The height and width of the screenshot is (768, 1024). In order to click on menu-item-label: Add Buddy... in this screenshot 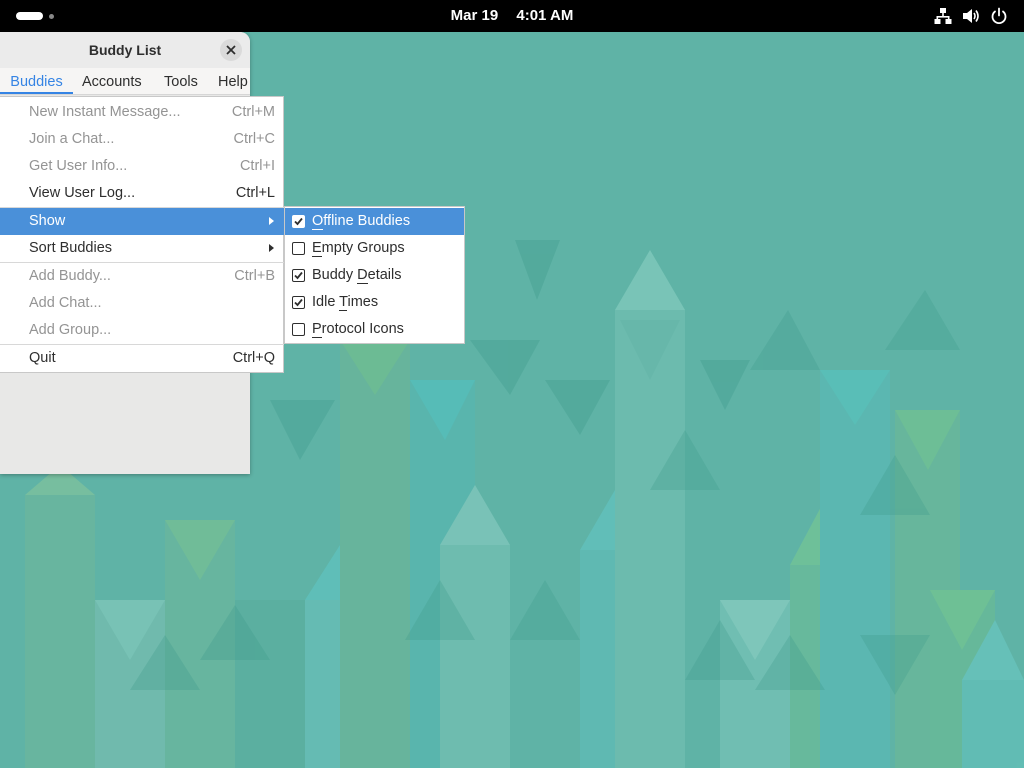, I will do `click(70, 276)`.